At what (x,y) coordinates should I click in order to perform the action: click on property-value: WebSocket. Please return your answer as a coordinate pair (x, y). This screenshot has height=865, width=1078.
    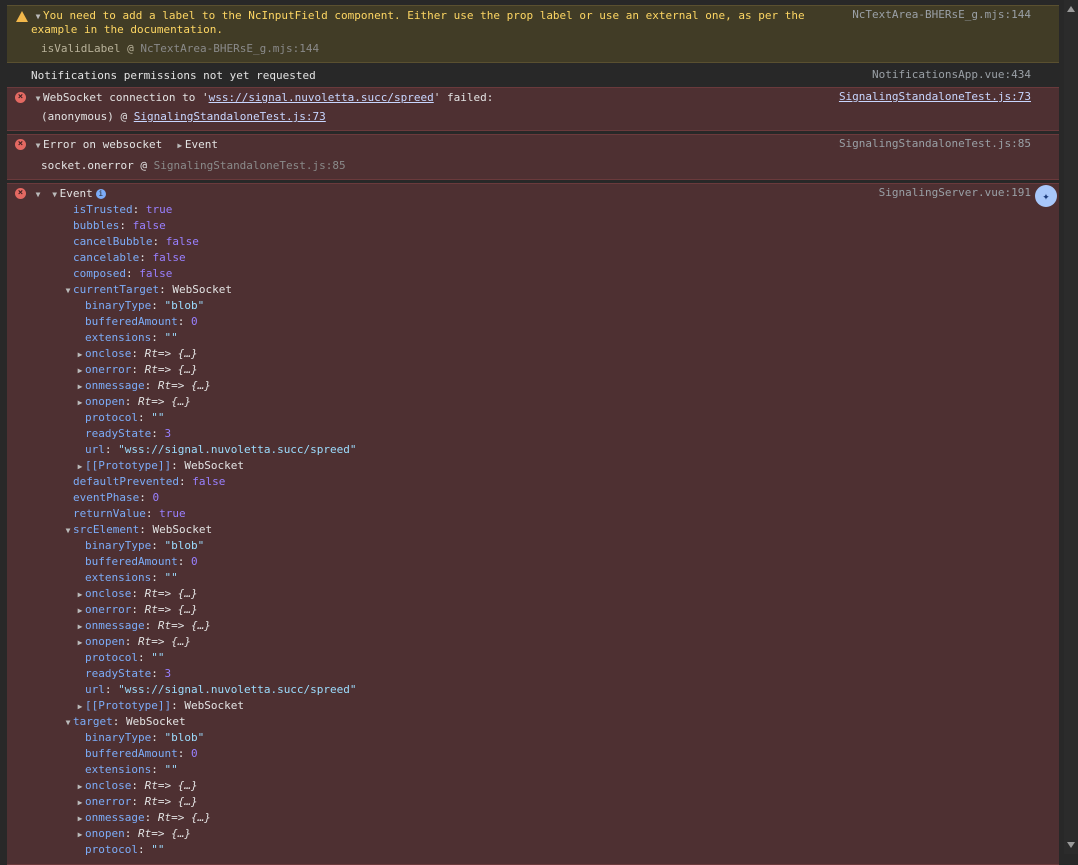
    Looking at the image, I should click on (214, 705).